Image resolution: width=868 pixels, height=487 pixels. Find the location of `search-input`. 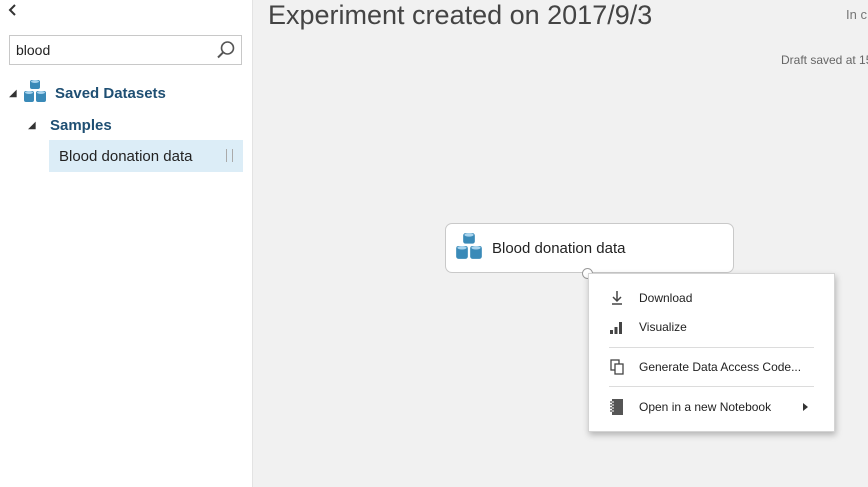

search-input is located at coordinates (116, 50).